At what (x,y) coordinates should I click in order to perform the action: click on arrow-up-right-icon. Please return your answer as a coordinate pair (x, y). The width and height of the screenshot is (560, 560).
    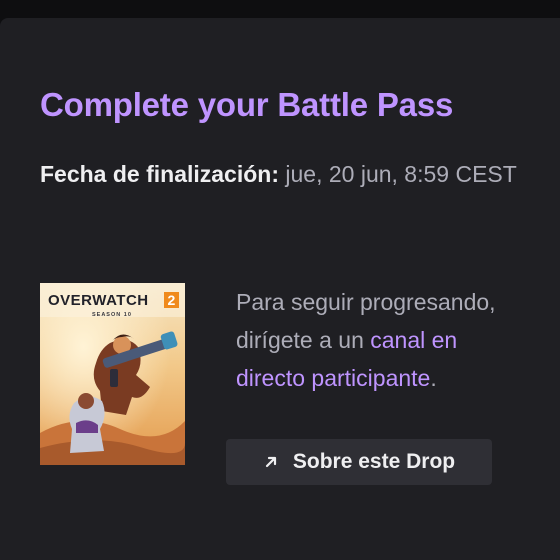
    Looking at the image, I should click on (271, 462).